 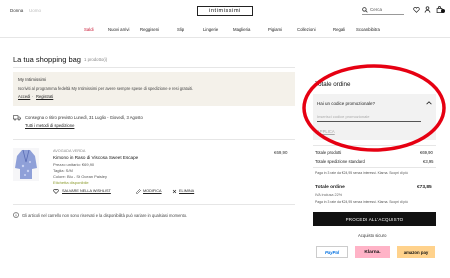 I want to click on edit-button: MODIFICA, so click(x=152, y=191).